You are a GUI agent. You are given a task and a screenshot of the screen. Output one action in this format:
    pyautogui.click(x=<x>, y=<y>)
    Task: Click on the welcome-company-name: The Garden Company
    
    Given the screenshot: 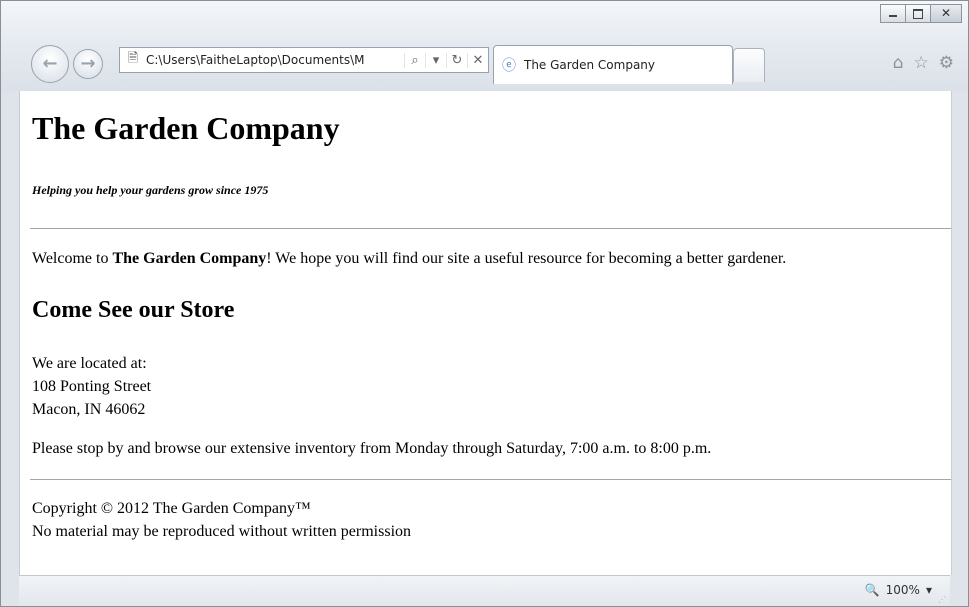 What is the action you would take?
    pyautogui.click(x=189, y=258)
    